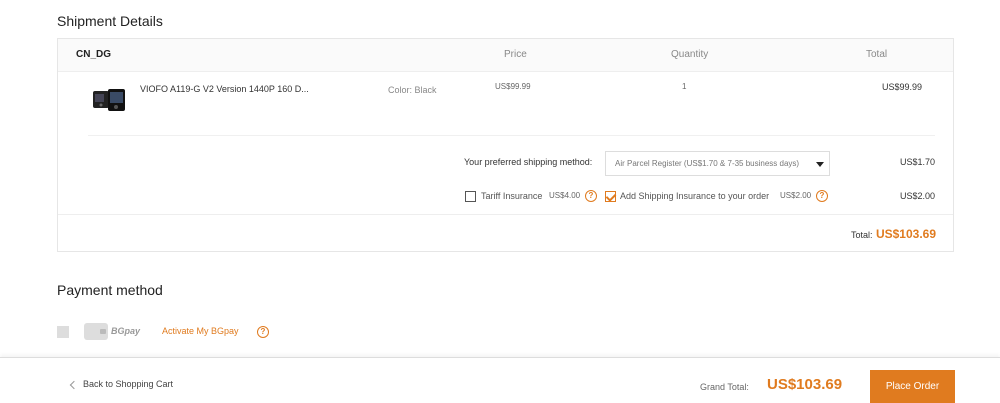 Image resolution: width=1000 pixels, height=403 pixels. I want to click on tariff-insurance-checkbox, so click(470, 196).